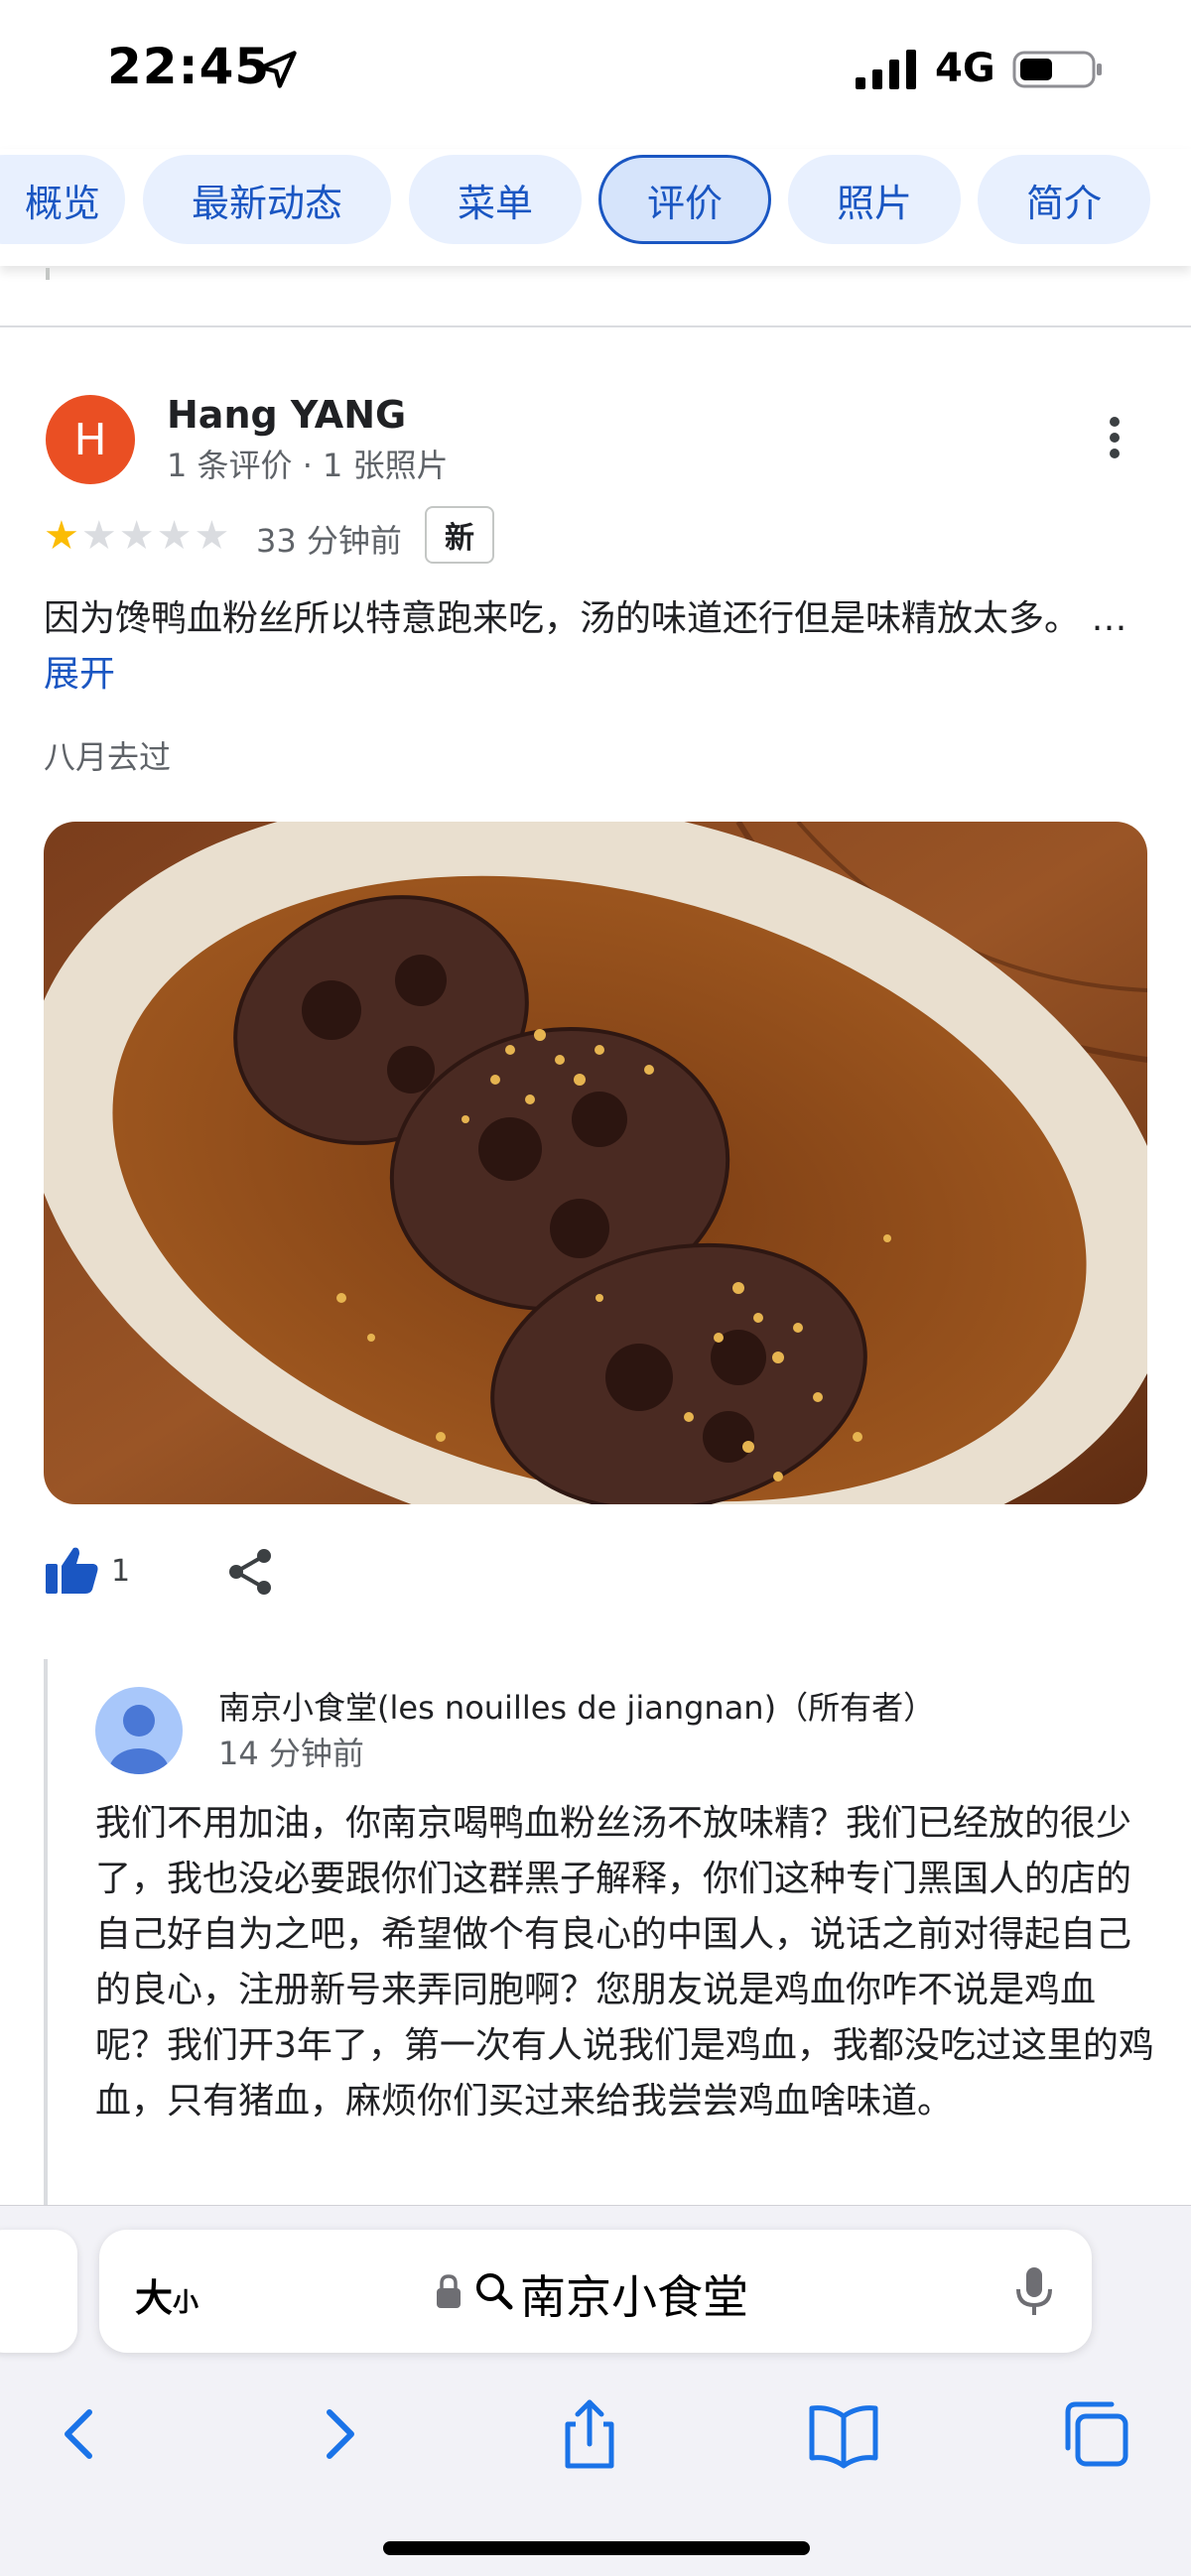  What do you see at coordinates (595, 326) in the screenshot?
I see `divider` at bounding box center [595, 326].